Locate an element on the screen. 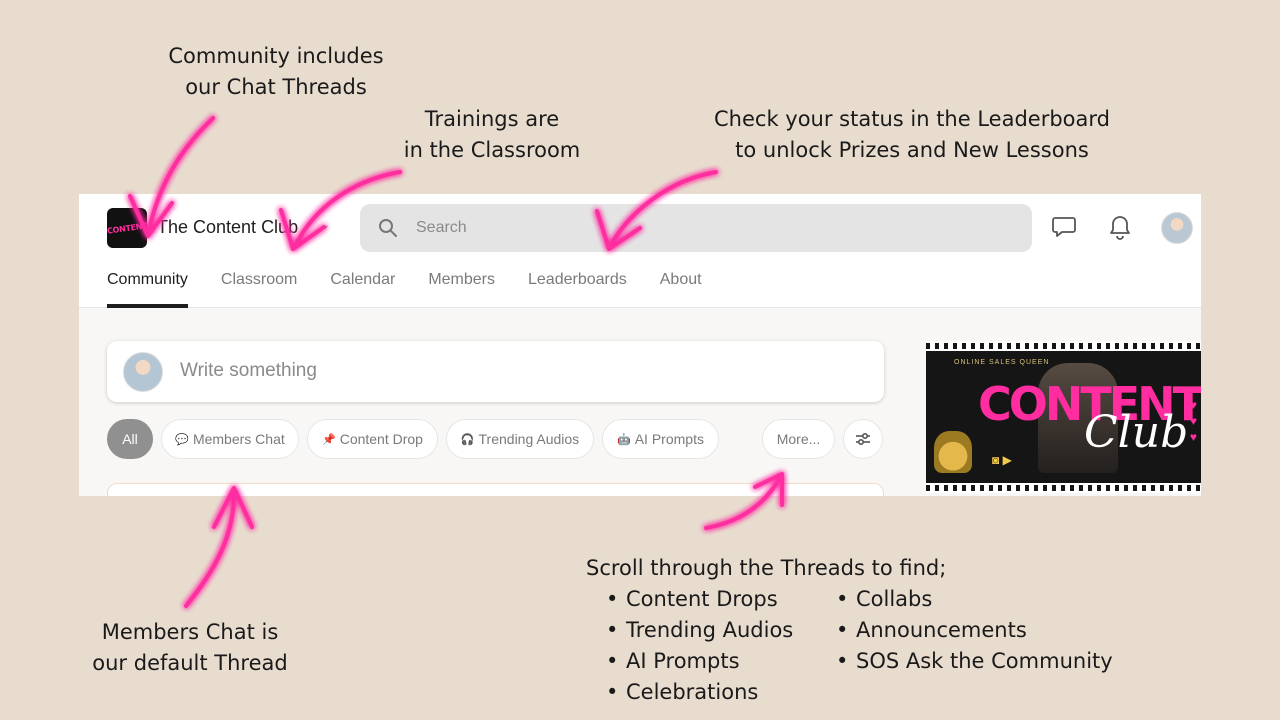 The height and width of the screenshot is (720, 1280). headphones-icon: 🎧 is located at coordinates (467, 439).